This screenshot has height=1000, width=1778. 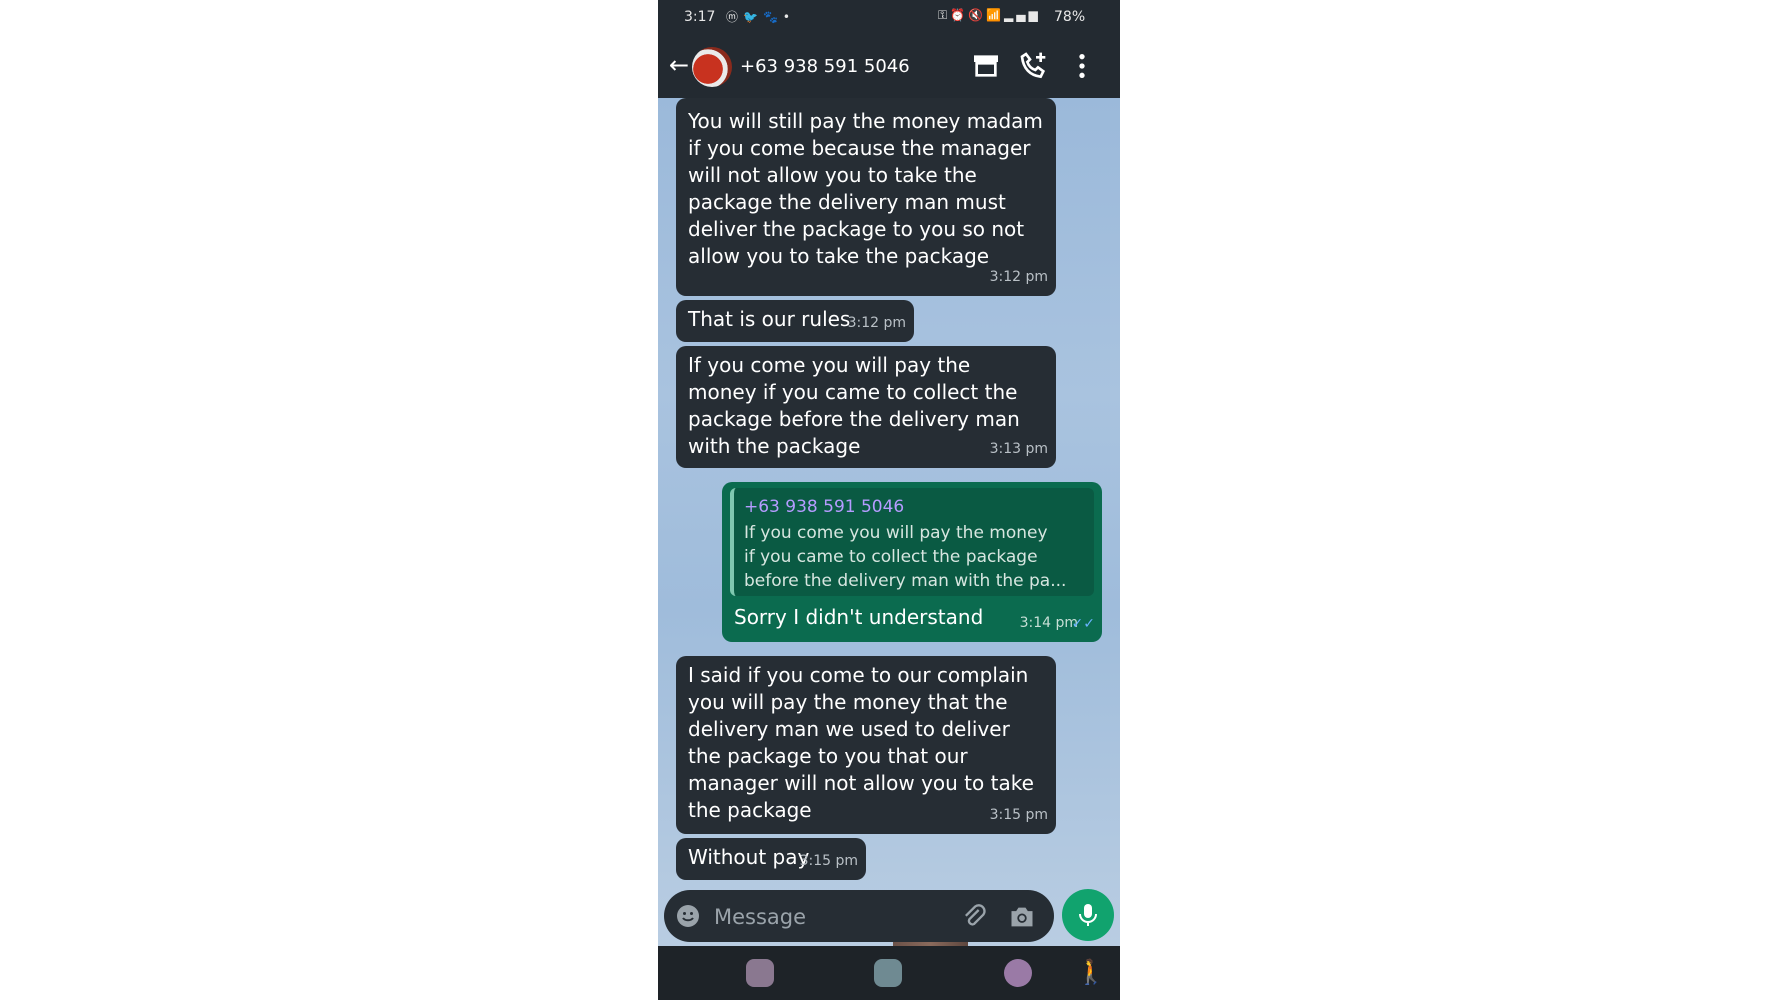 I want to click on message-text: Sorry I didn't understand, so click(x=859, y=617).